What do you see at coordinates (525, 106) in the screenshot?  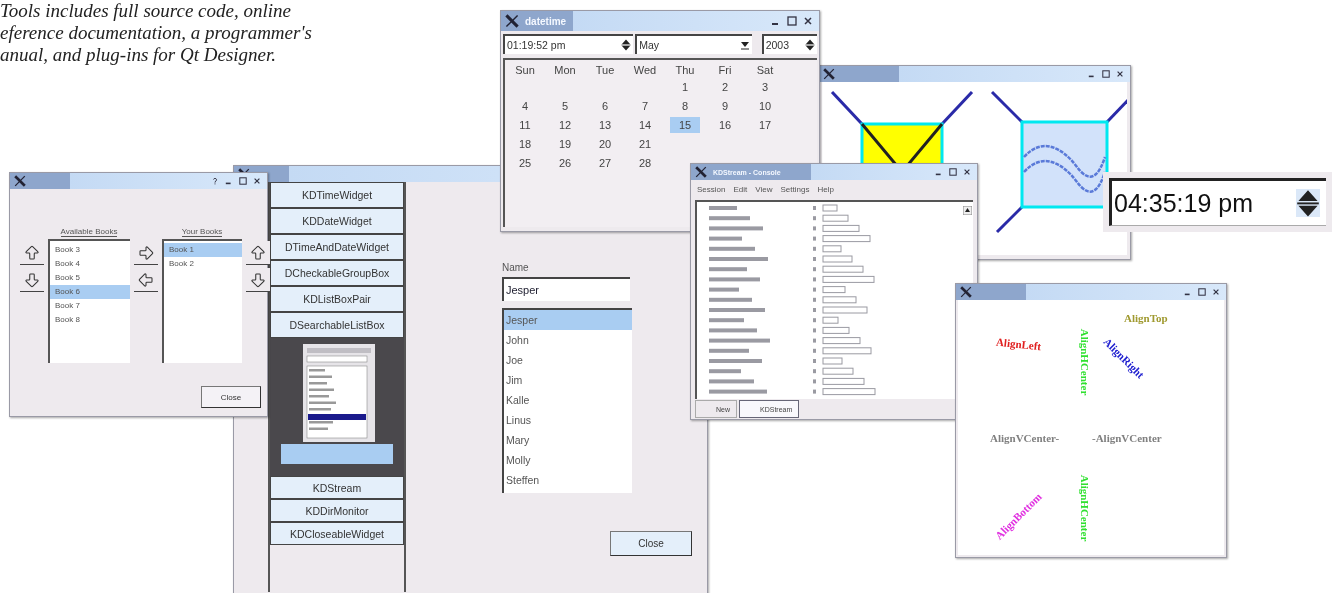 I see `calendar-day: 4` at bounding box center [525, 106].